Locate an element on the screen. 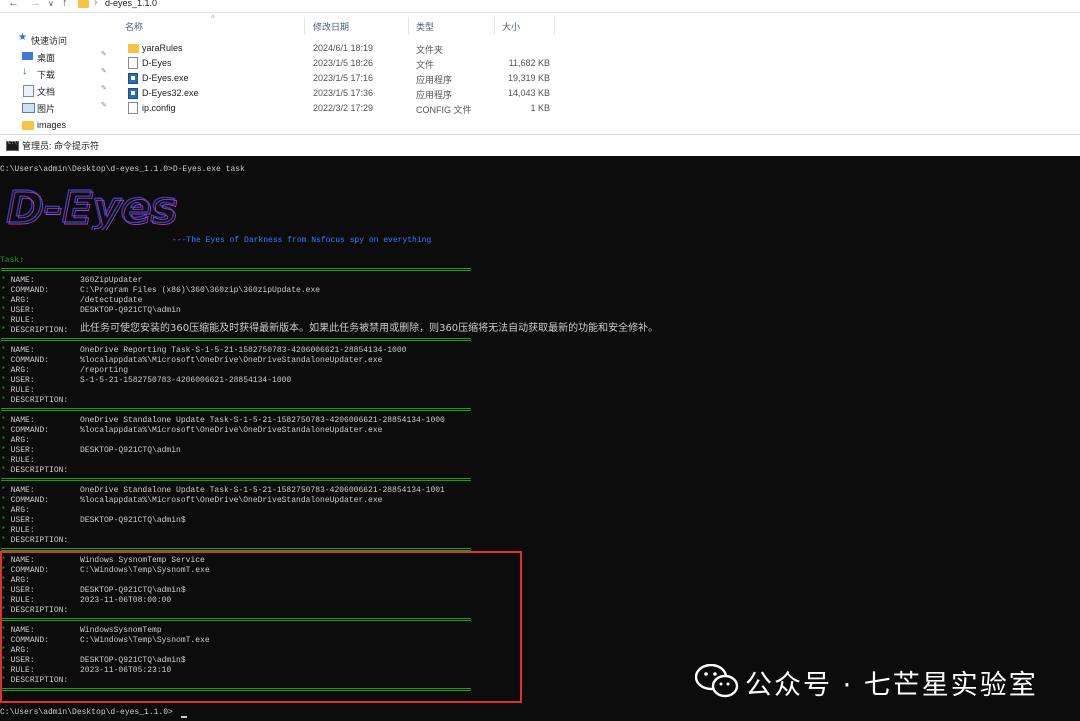 This screenshot has width=1080, height=721. file-row: ip.config 2022/3/2 17:29 CONFIG 文件 1 KB is located at coordinates (597, 108).